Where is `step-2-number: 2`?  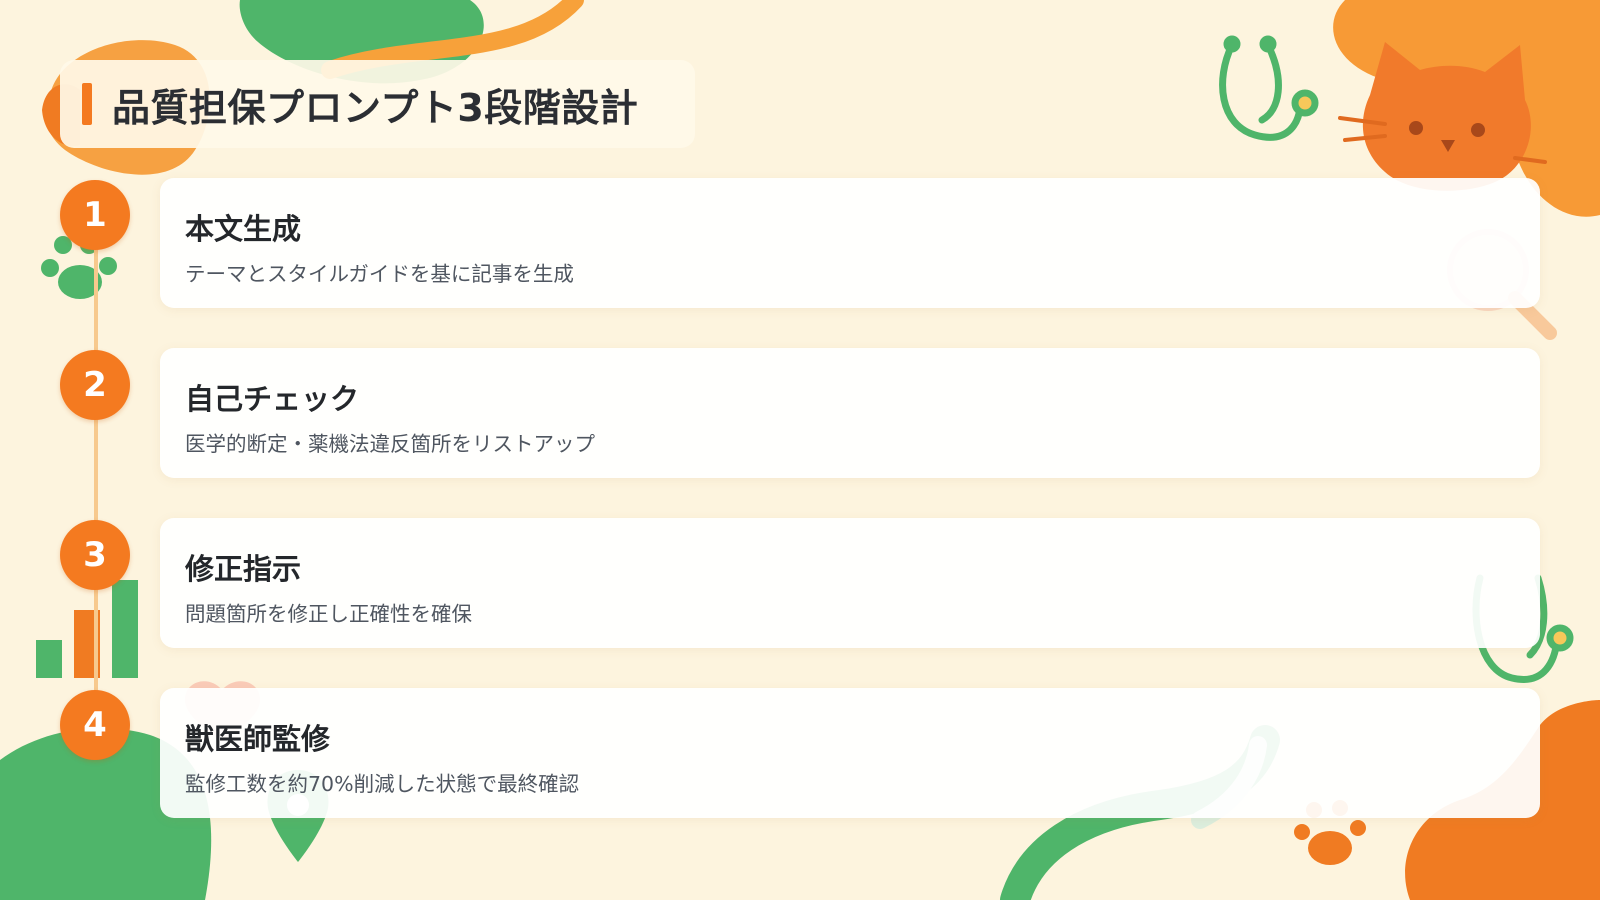 step-2-number: 2 is located at coordinates (95, 385).